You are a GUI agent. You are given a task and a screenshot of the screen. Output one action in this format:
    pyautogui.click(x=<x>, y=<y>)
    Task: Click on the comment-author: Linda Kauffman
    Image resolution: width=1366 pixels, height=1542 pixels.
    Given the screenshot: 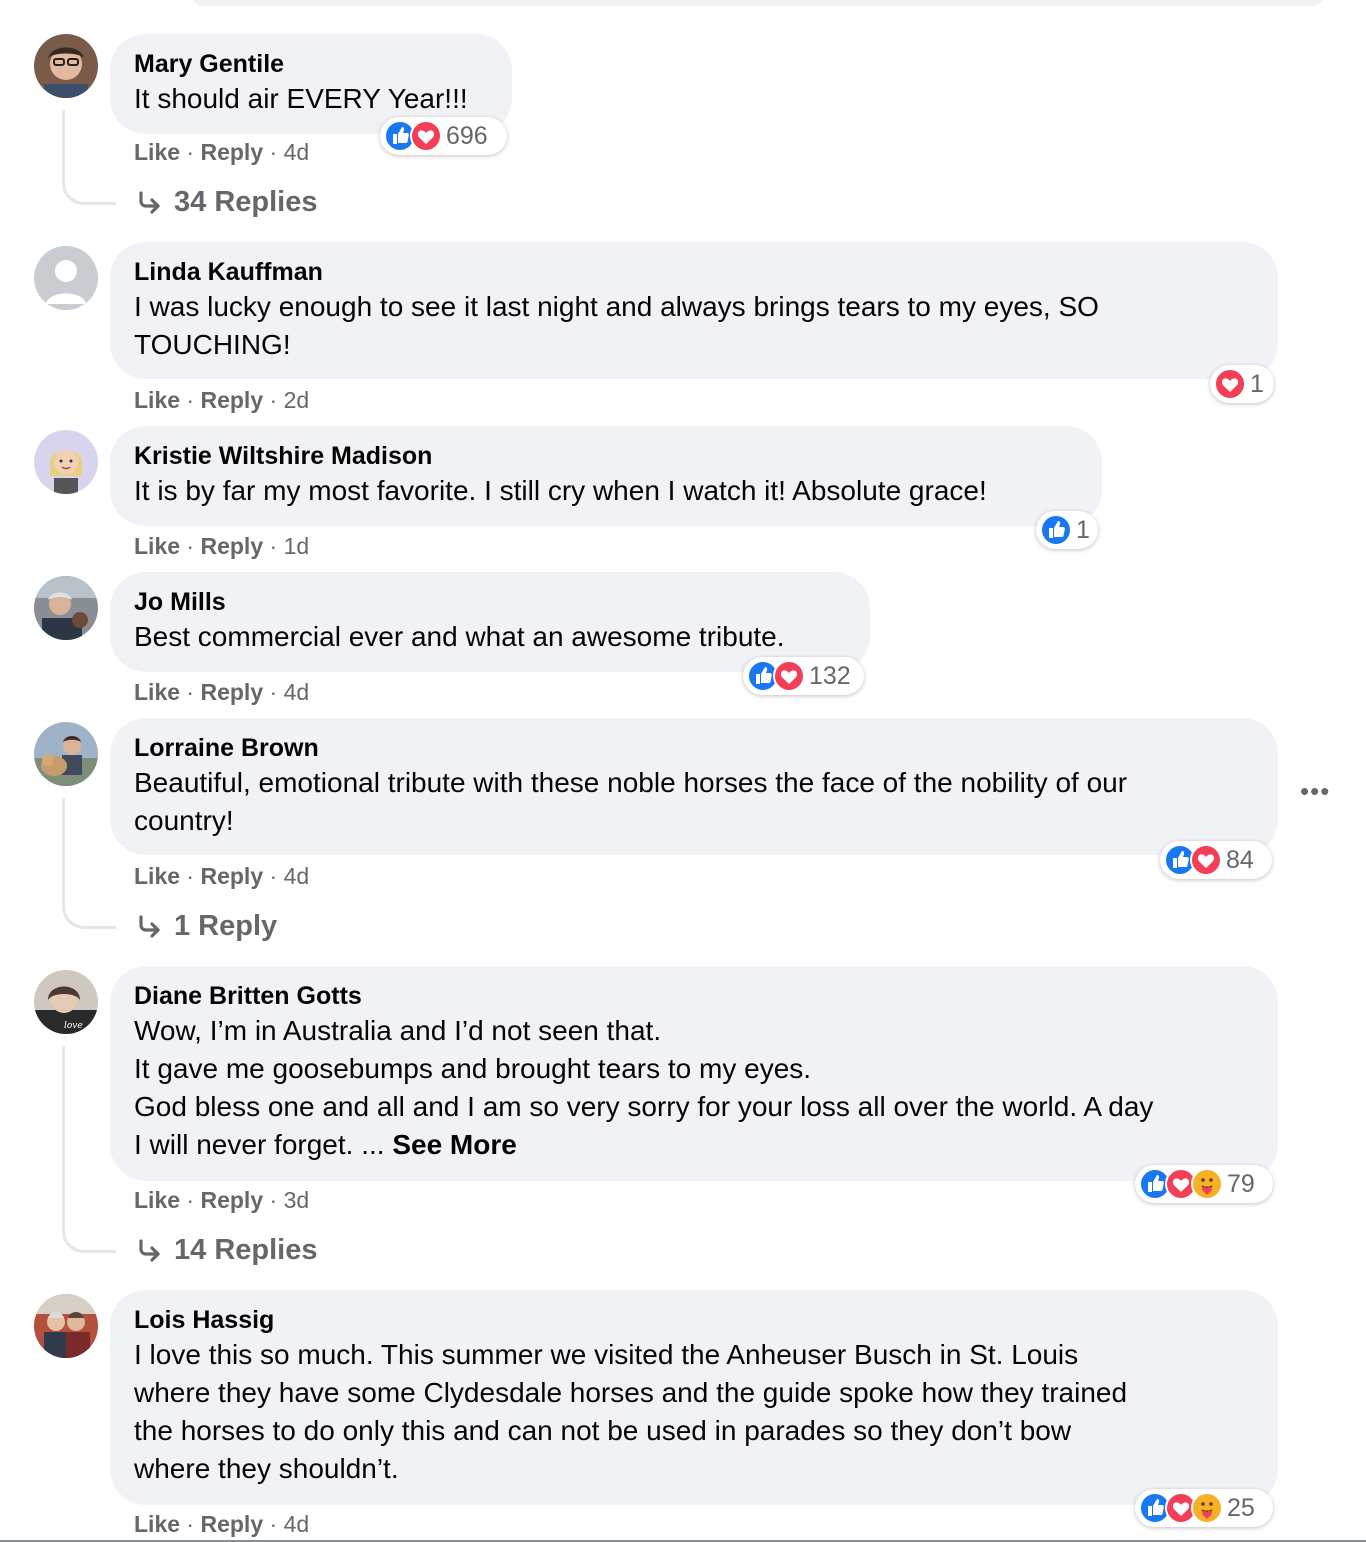 What is the action you would take?
    pyautogui.click(x=694, y=272)
    